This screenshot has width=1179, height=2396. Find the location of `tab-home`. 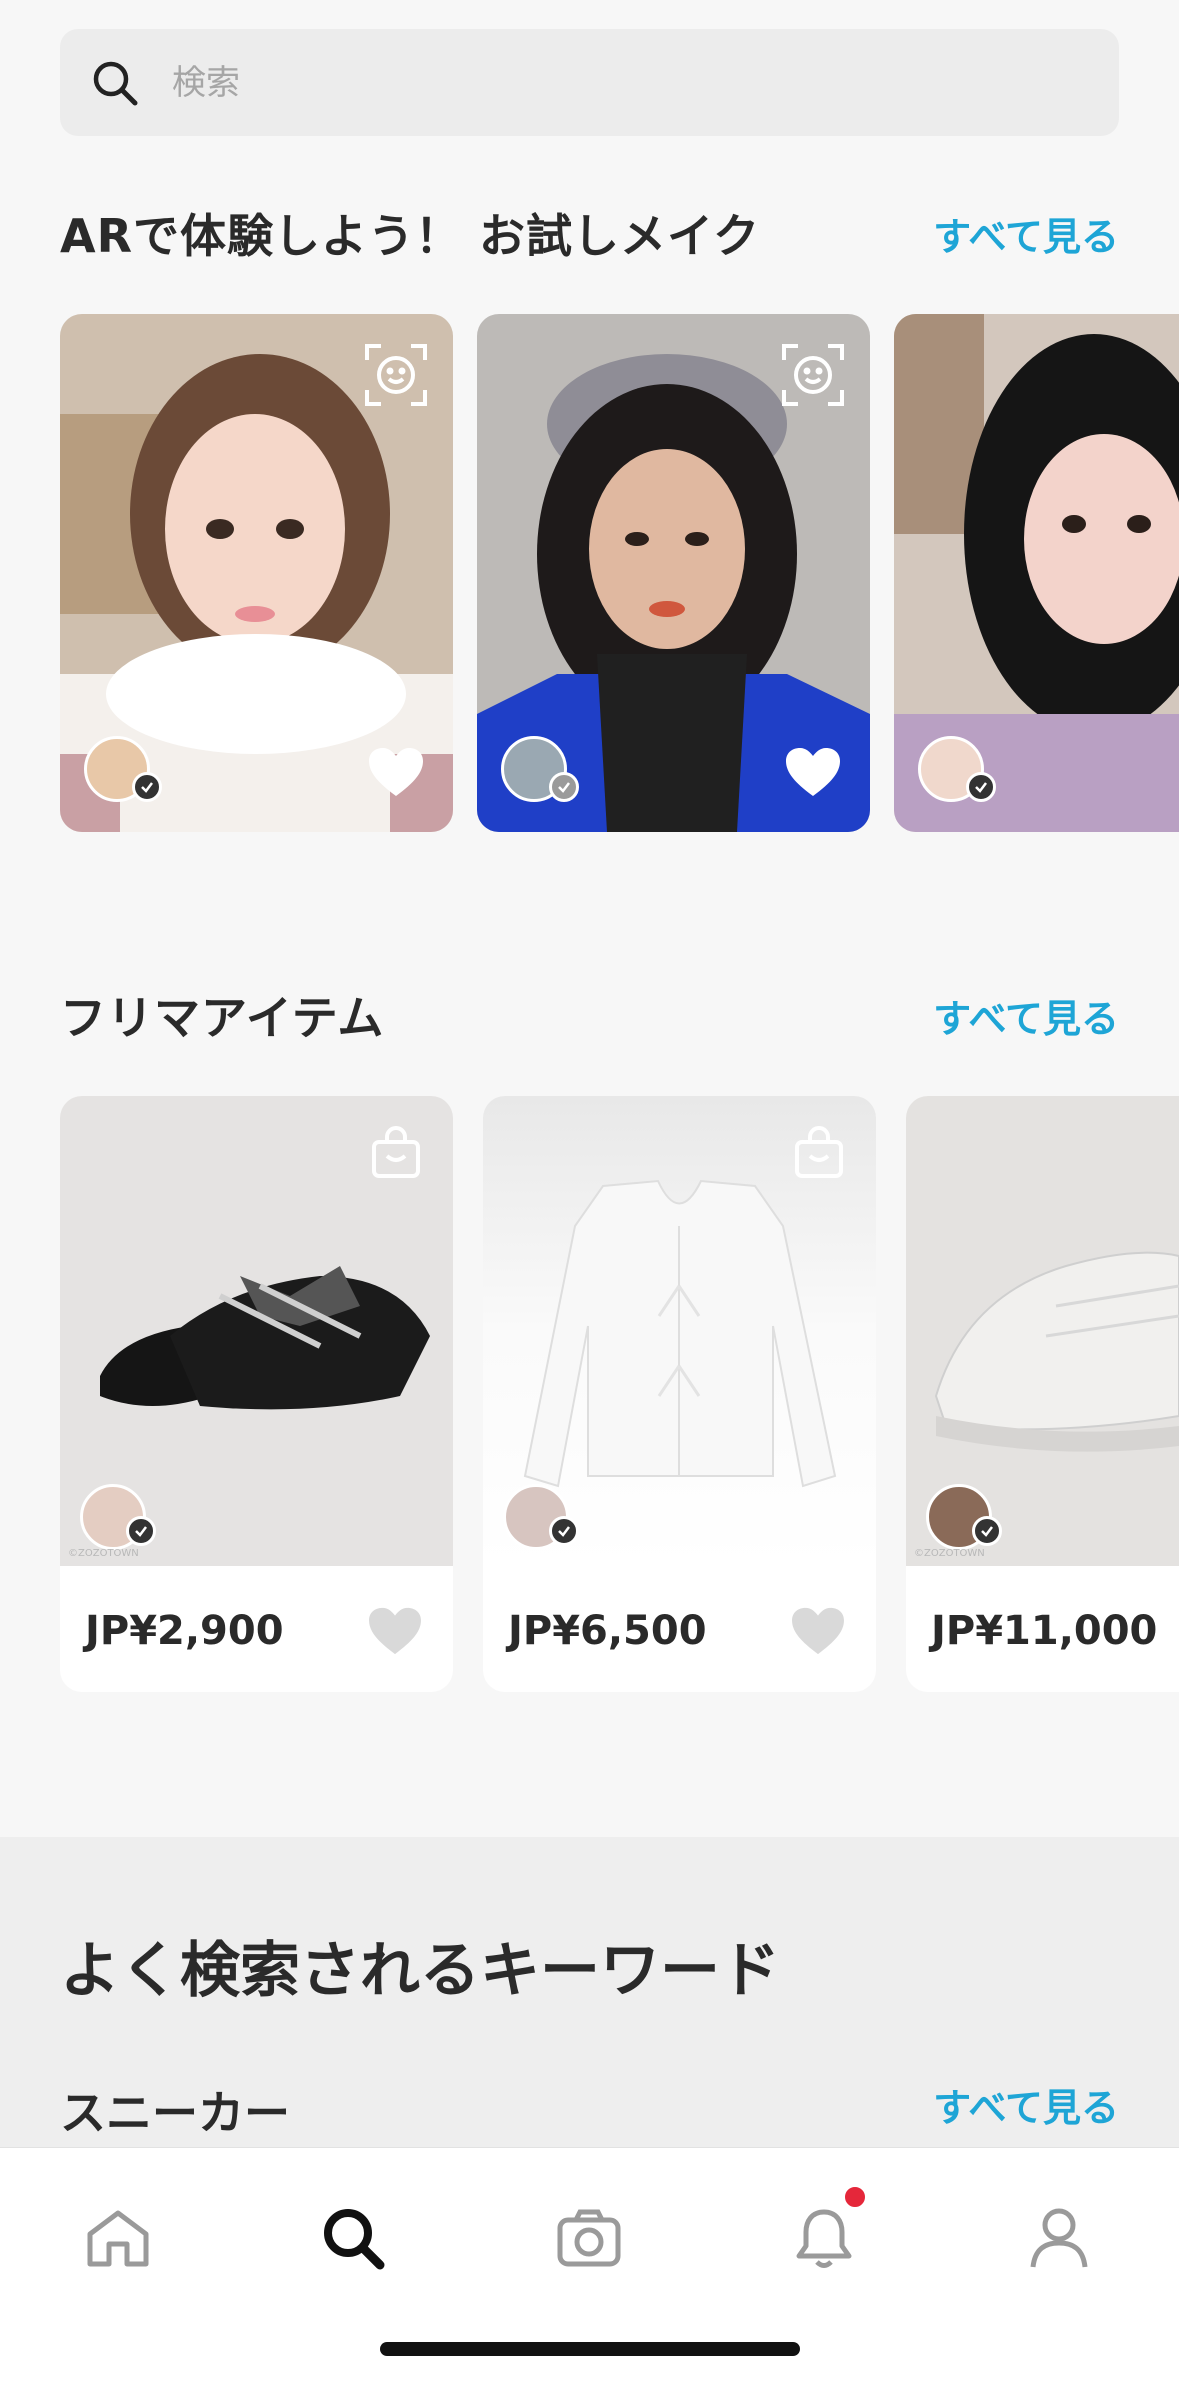

tab-home is located at coordinates (118, 2238).